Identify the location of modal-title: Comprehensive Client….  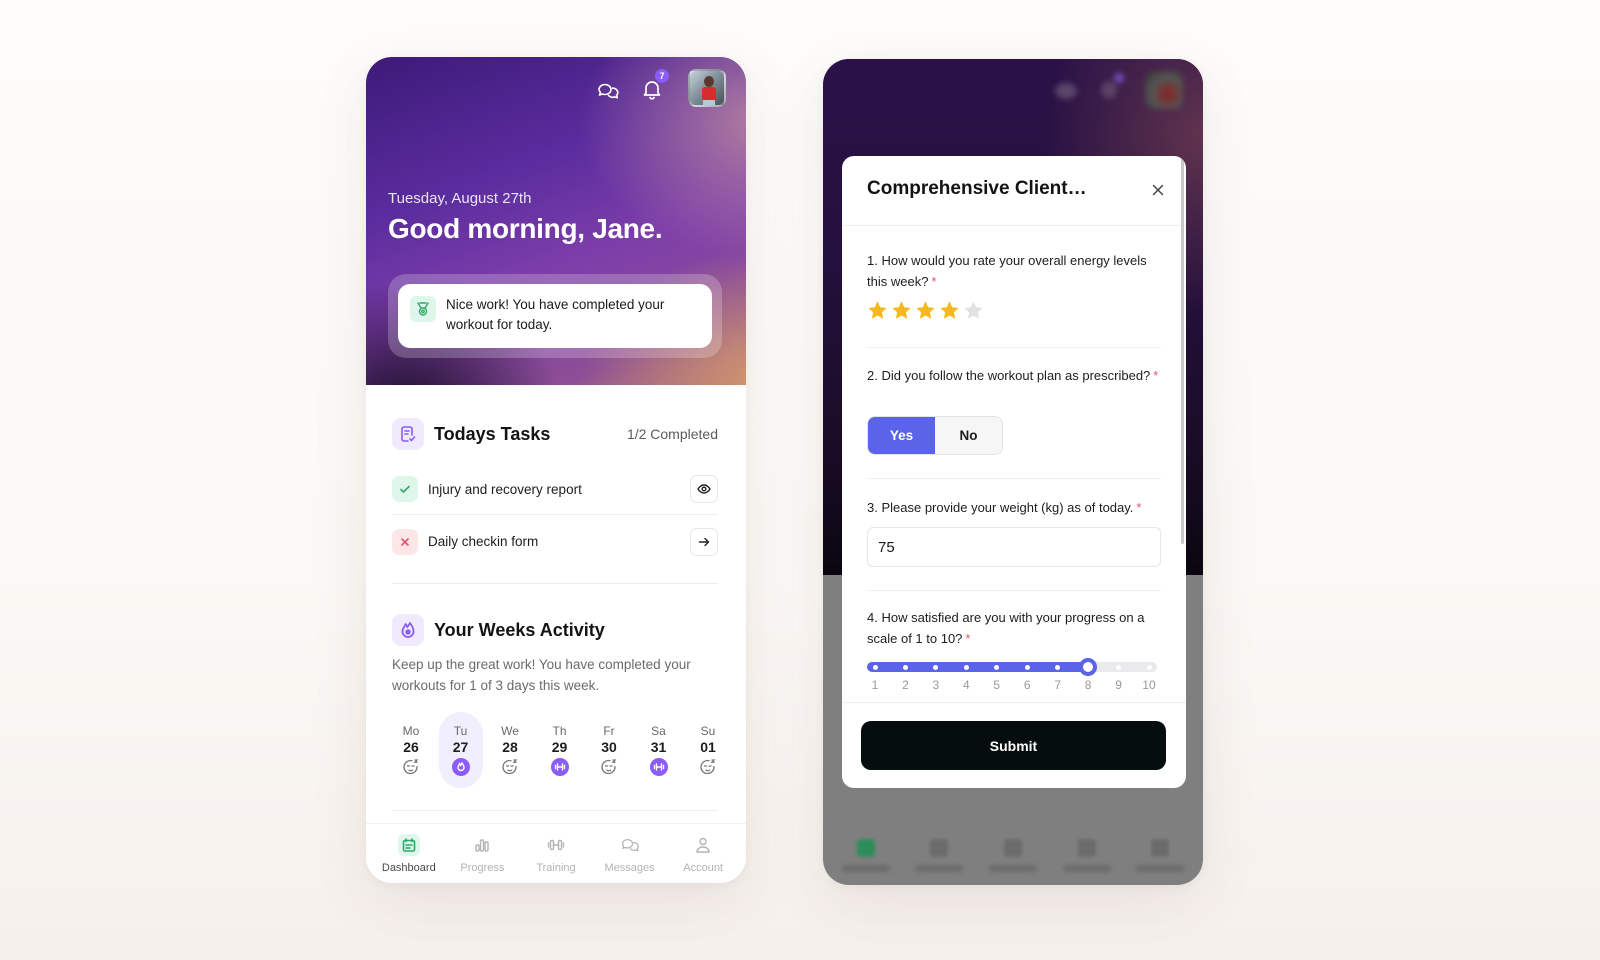
(977, 188).